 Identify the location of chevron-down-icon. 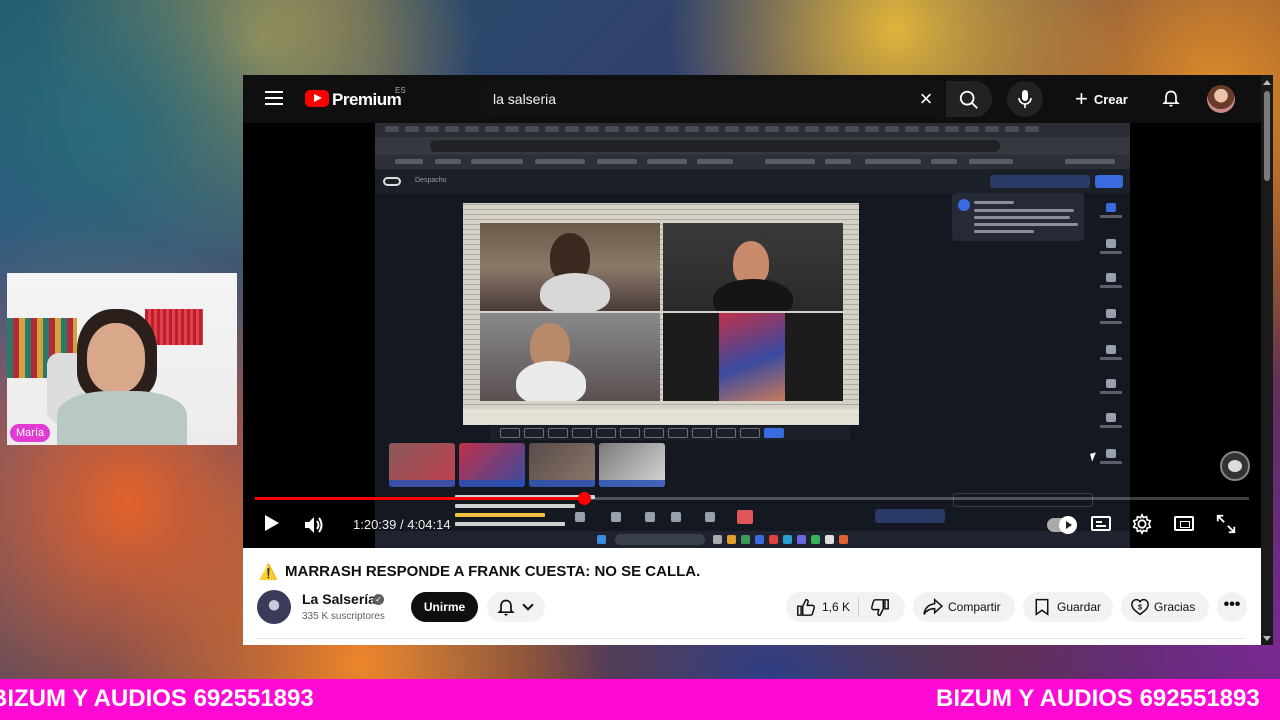
(528, 605).